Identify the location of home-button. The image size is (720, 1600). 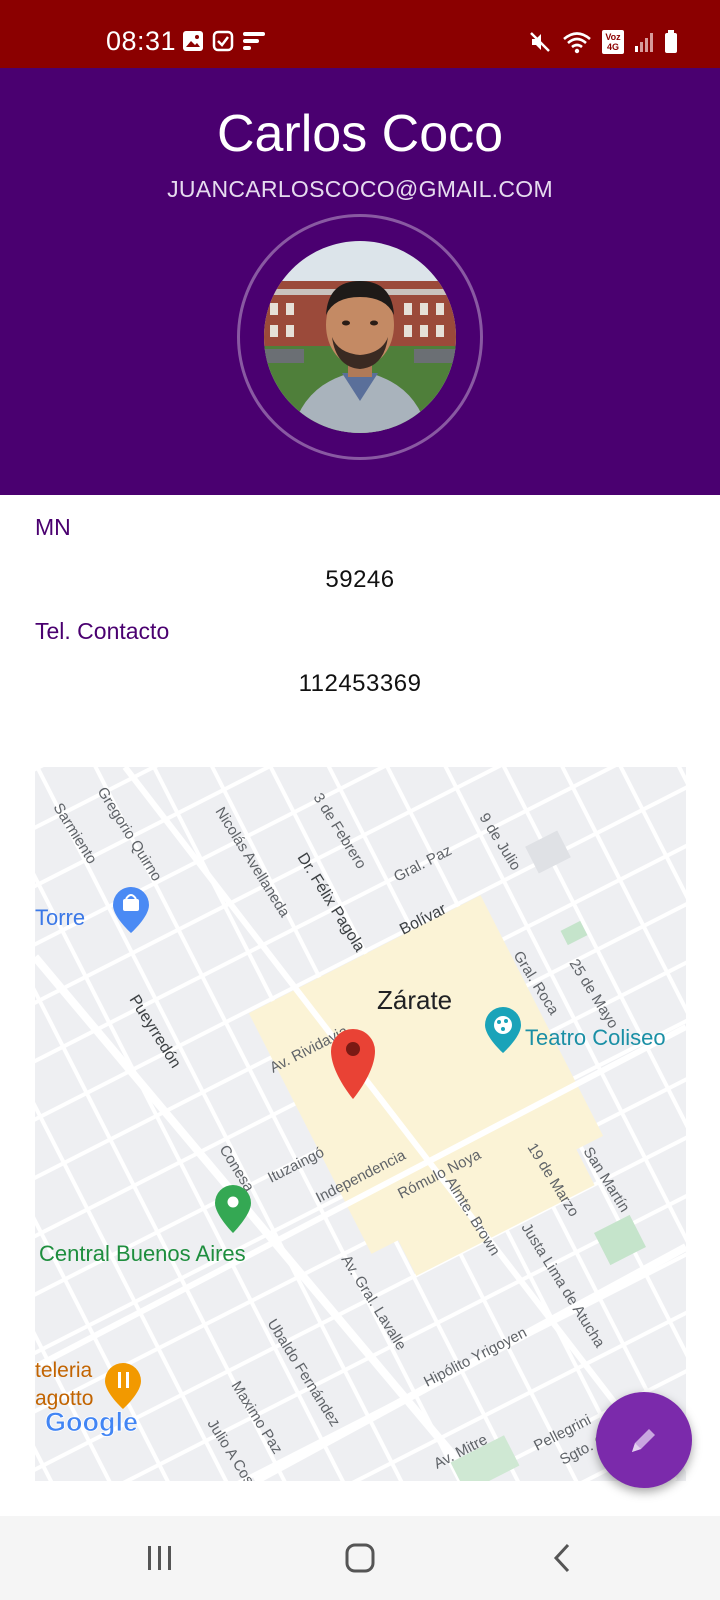
(360, 1558).